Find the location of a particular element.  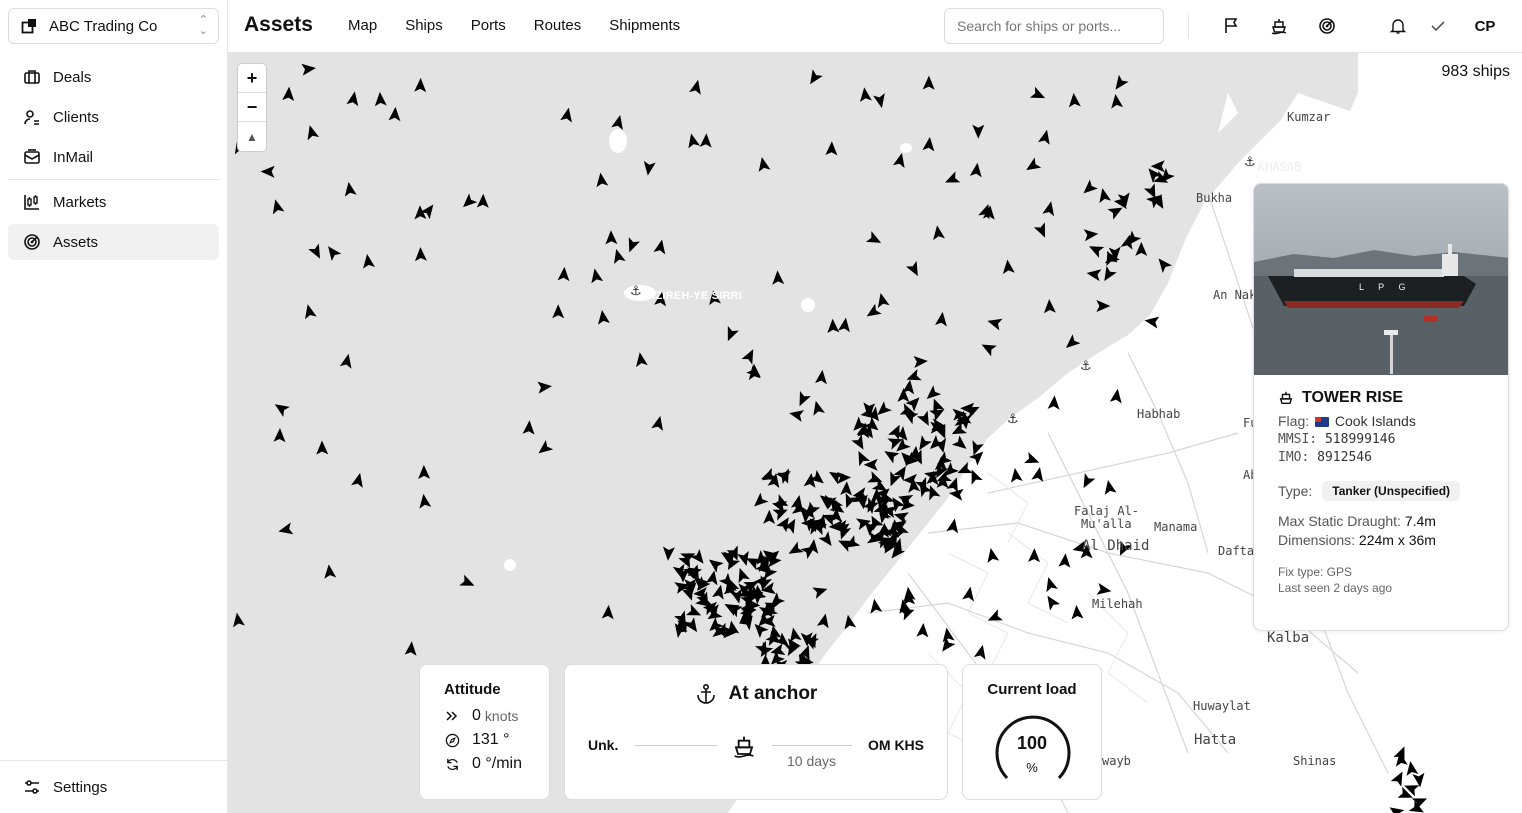

ship-icon is located at coordinates (1279, 26).